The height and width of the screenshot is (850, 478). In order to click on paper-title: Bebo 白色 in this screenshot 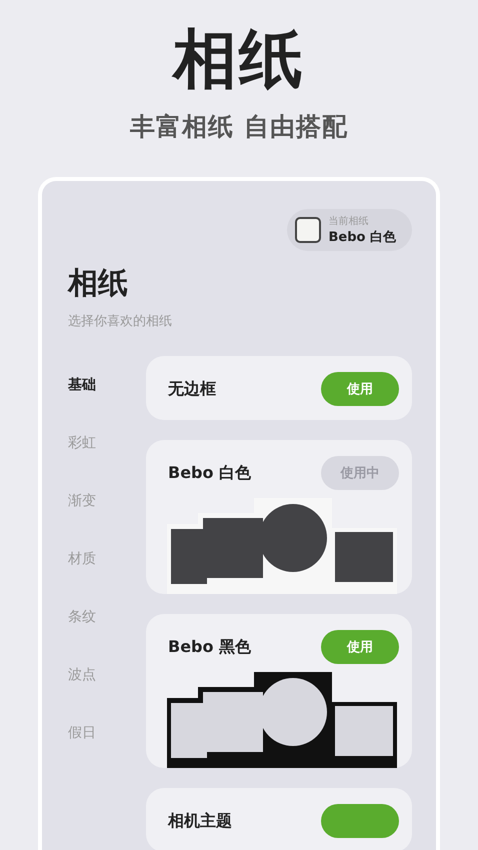, I will do `click(210, 473)`.